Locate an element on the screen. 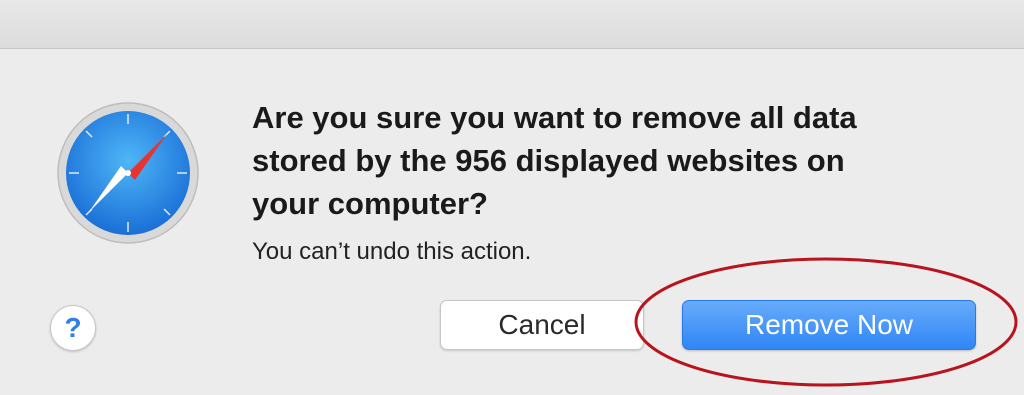 The height and width of the screenshot is (395, 1024). remove-now-button: Remove Now is located at coordinates (829, 325).